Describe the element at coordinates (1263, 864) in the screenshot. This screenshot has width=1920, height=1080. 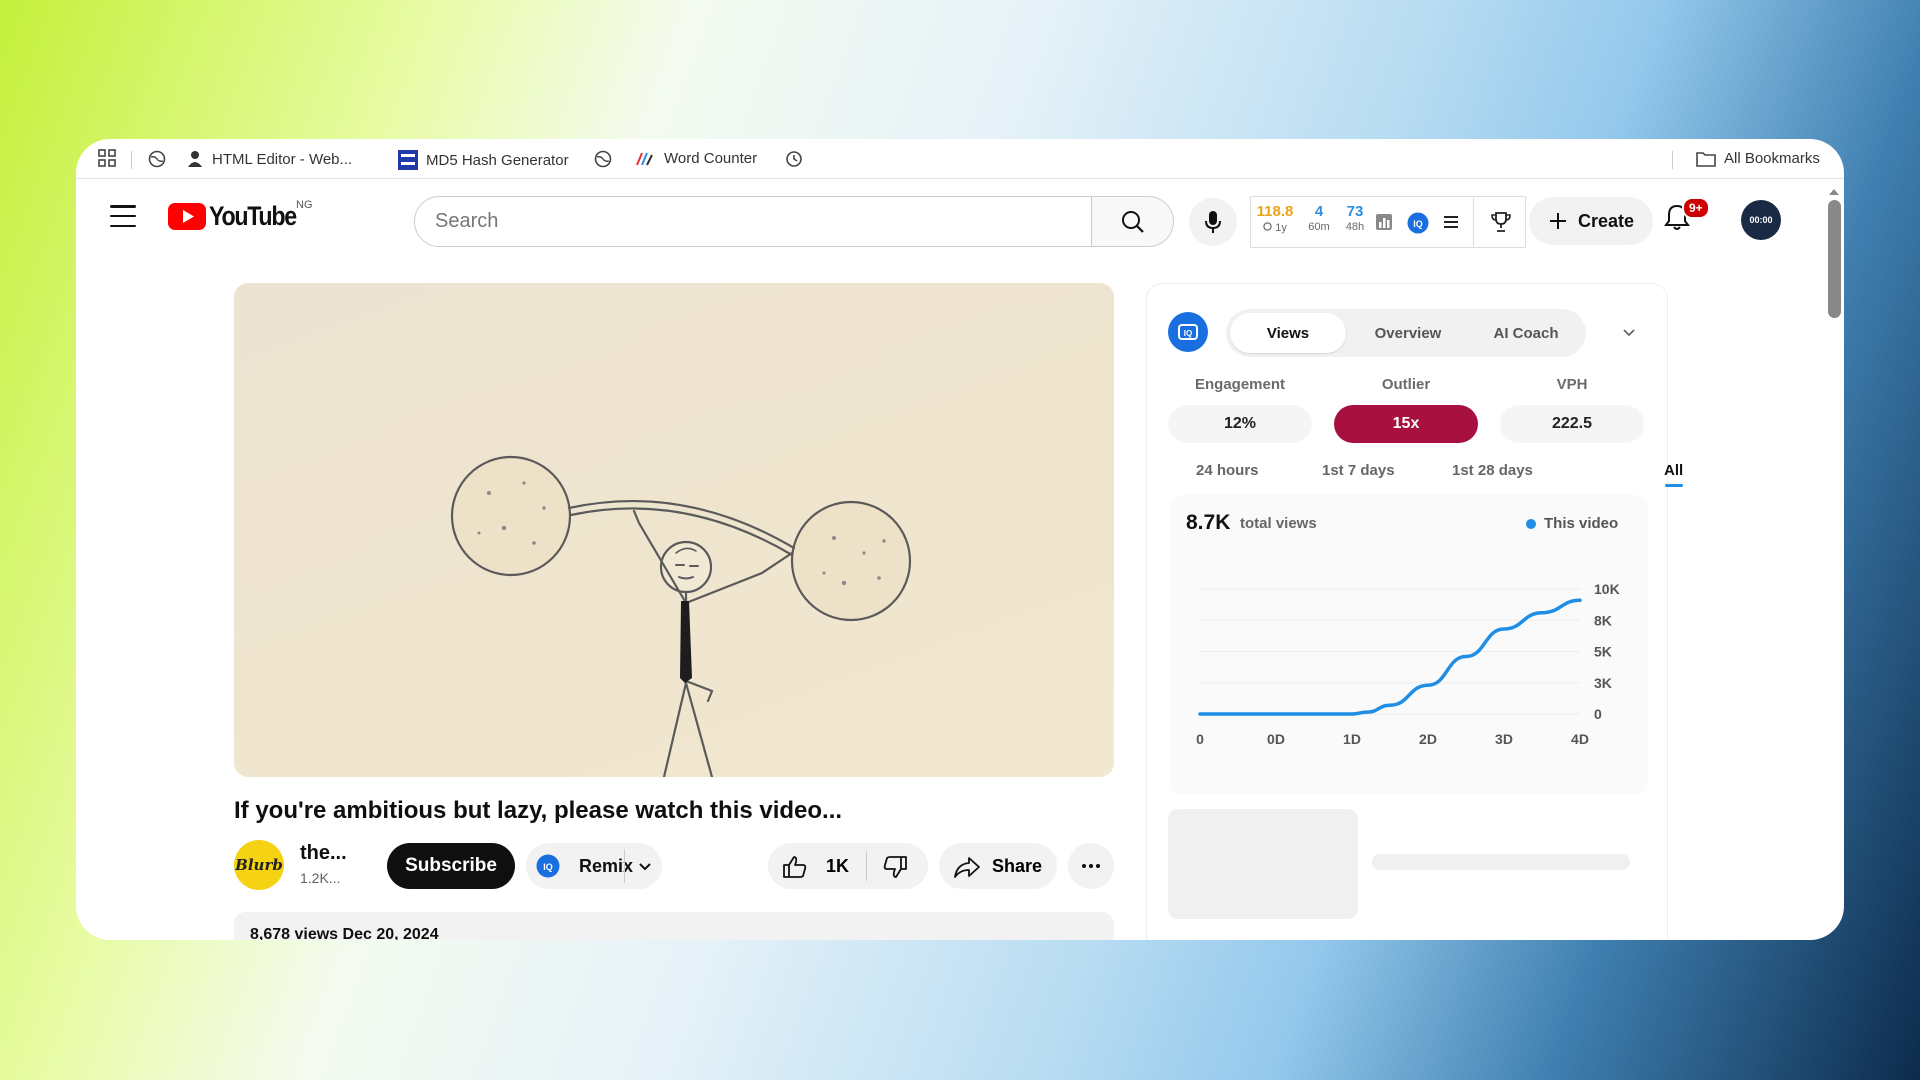
I see `loading-thumbnail-placeholder` at that location.